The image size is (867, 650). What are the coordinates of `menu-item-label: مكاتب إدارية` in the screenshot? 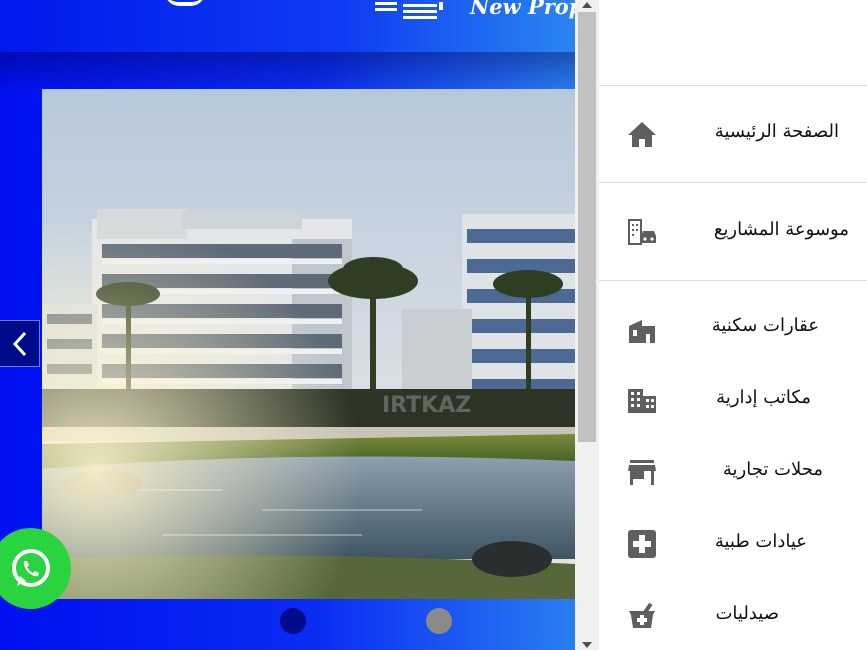 It's located at (763, 397).